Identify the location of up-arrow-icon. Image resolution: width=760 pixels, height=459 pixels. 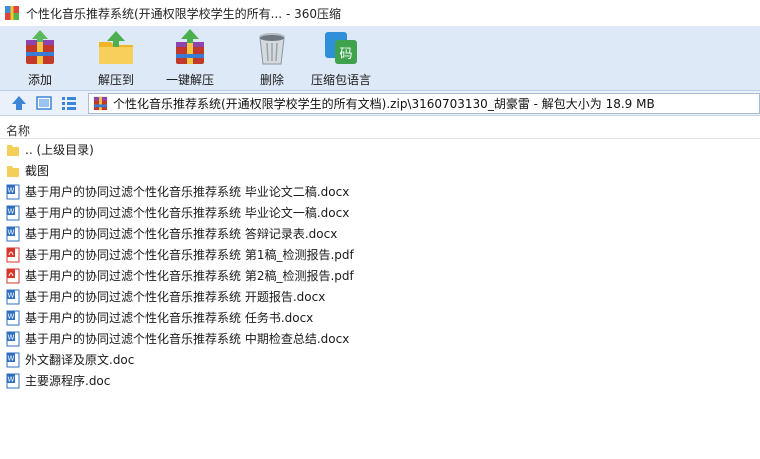
(19, 103).